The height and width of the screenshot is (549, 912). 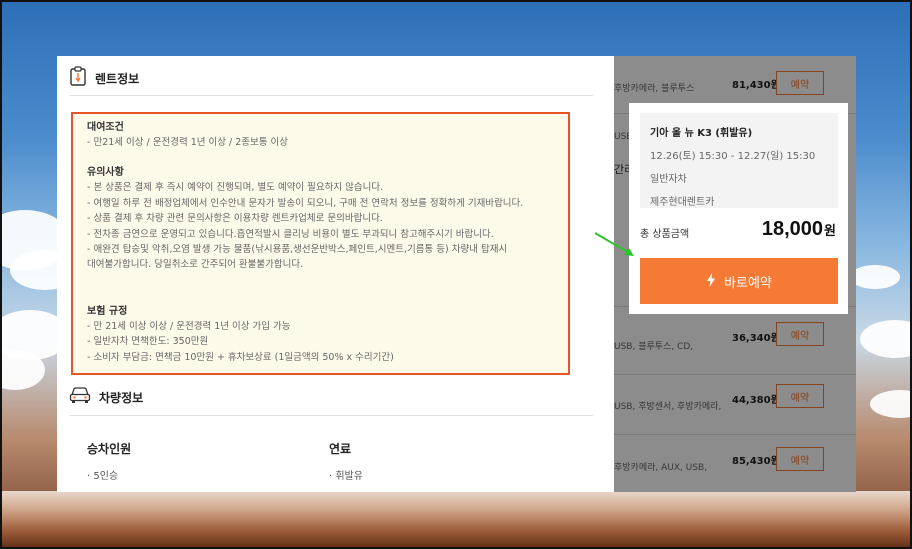 I want to click on vehicle-info-header: 차량정보, so click(x=106, y=397).